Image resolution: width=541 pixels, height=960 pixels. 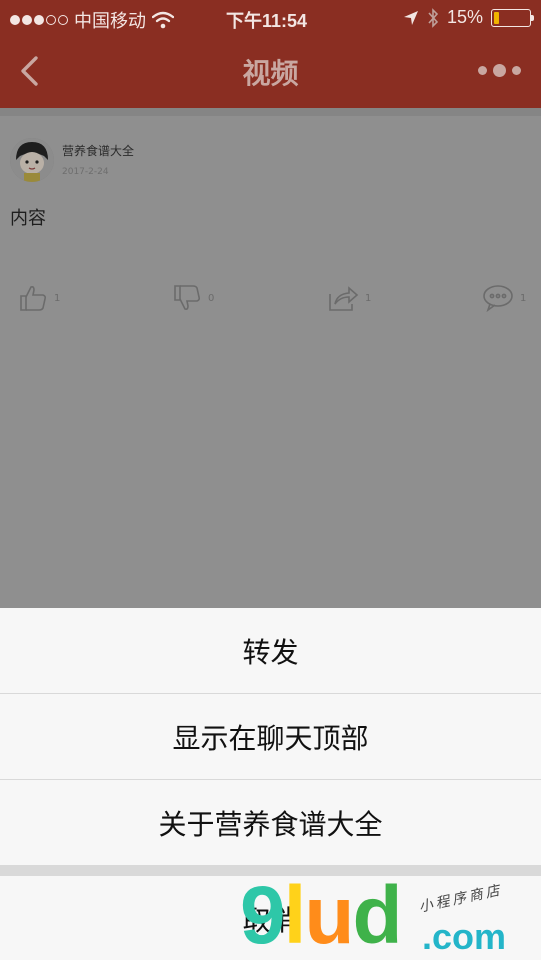 What do you see at coordinates (163, 20) in the screenshot?
I see `wifi-icon` at bounding box center [163, 20].